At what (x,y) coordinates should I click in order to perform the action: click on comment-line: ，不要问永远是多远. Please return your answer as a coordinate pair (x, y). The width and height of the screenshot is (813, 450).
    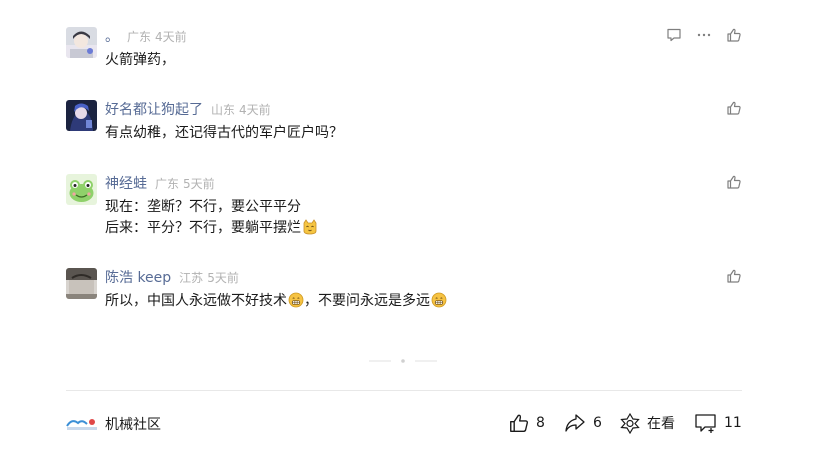
    Looking at the image, I should click on (367, 301).